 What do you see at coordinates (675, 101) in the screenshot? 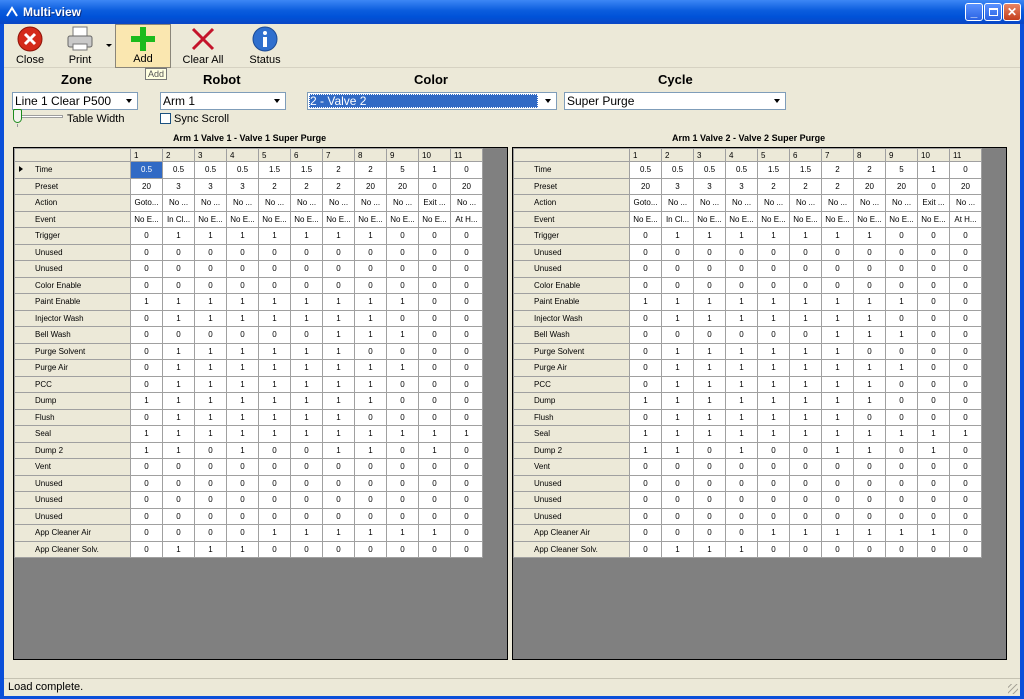
I see `cycle-select: Super Purge` at bounding box center [675, 101].